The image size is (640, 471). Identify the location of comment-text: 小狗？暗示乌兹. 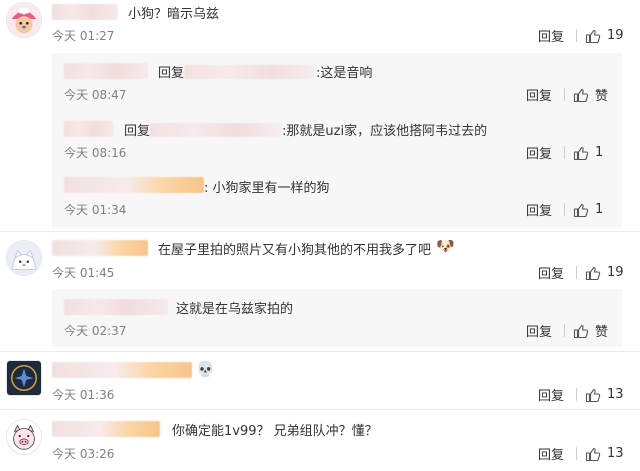
(174, 14).